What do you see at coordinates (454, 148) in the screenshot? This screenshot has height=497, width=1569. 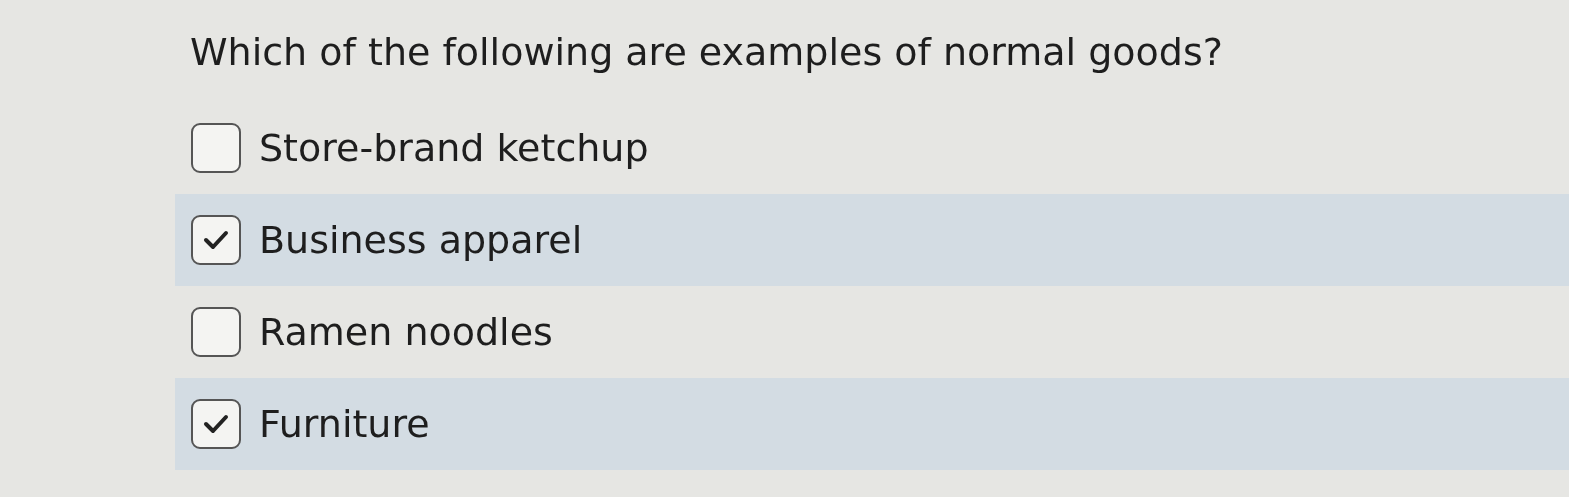 I see `option-label: Store-brand ketchup` at bounding box center [454, 148].